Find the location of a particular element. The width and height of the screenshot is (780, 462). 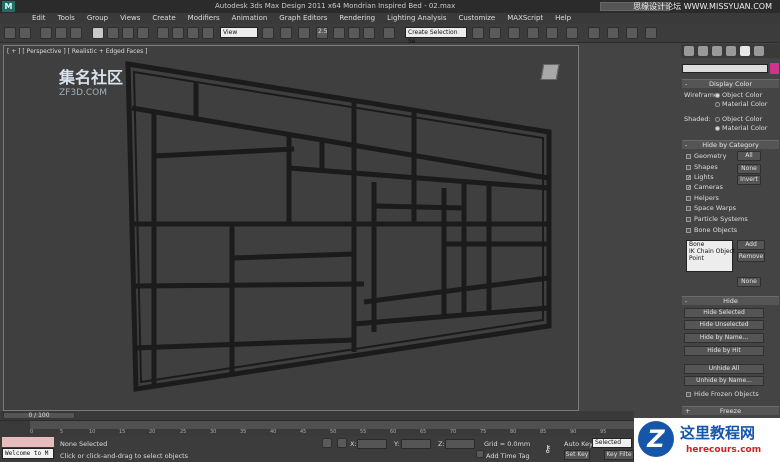

redo-icon is located at coordinates (25, 33).